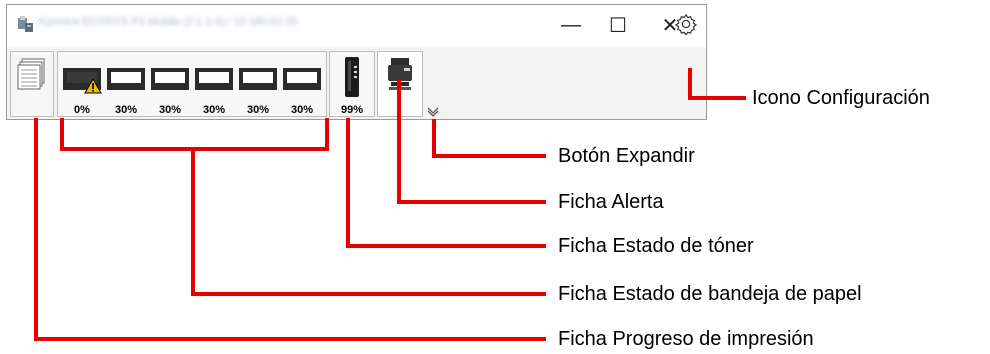  I want to click on callout-line-toner, so click(446, 183).